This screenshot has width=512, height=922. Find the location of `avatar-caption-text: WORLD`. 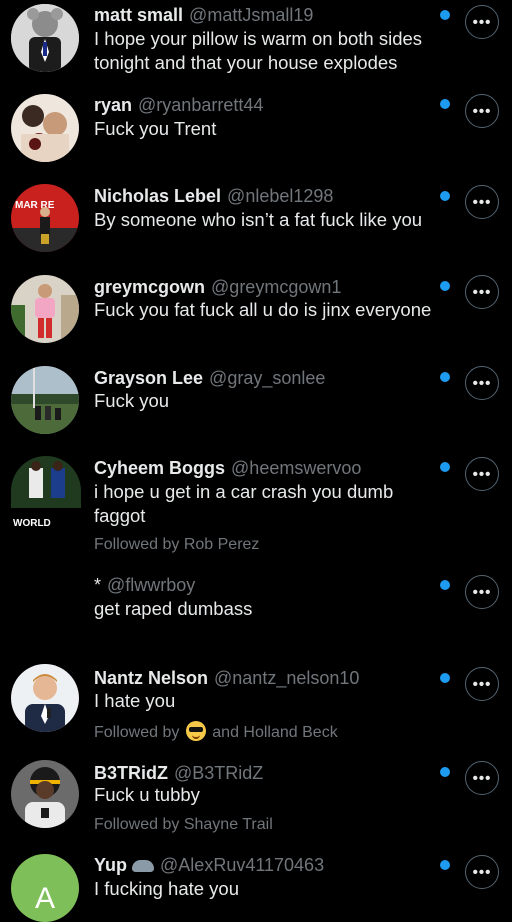

avatar-caption-text: WORLD is located at coordinates (32, 523).